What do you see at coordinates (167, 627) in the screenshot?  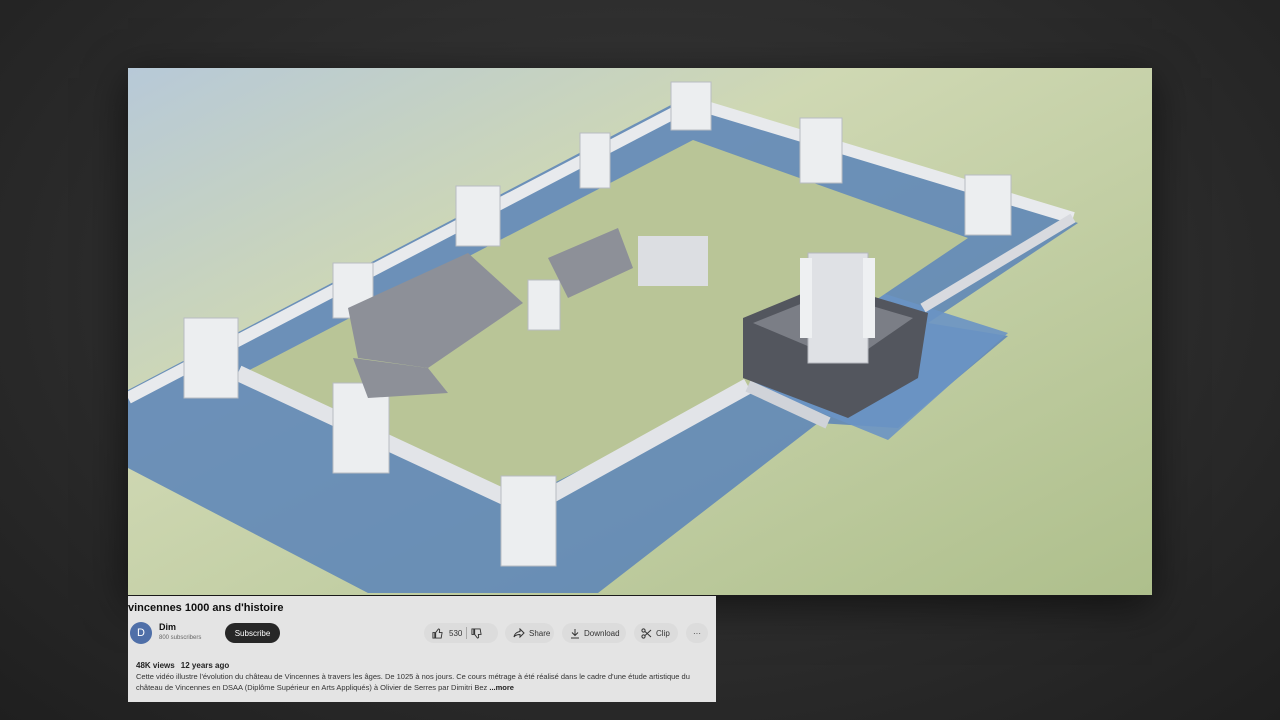 I see `channel-name: Dim` at bounding box center [167, 627].